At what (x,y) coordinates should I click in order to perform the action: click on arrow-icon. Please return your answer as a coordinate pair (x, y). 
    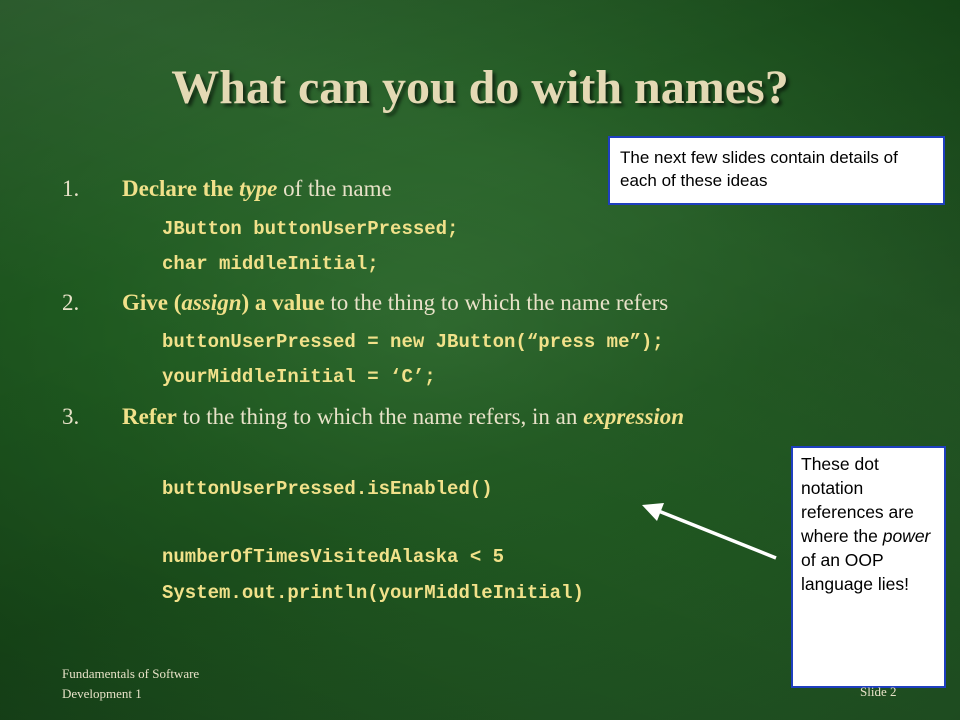
    Looking at the image, I should click on (709, 531).